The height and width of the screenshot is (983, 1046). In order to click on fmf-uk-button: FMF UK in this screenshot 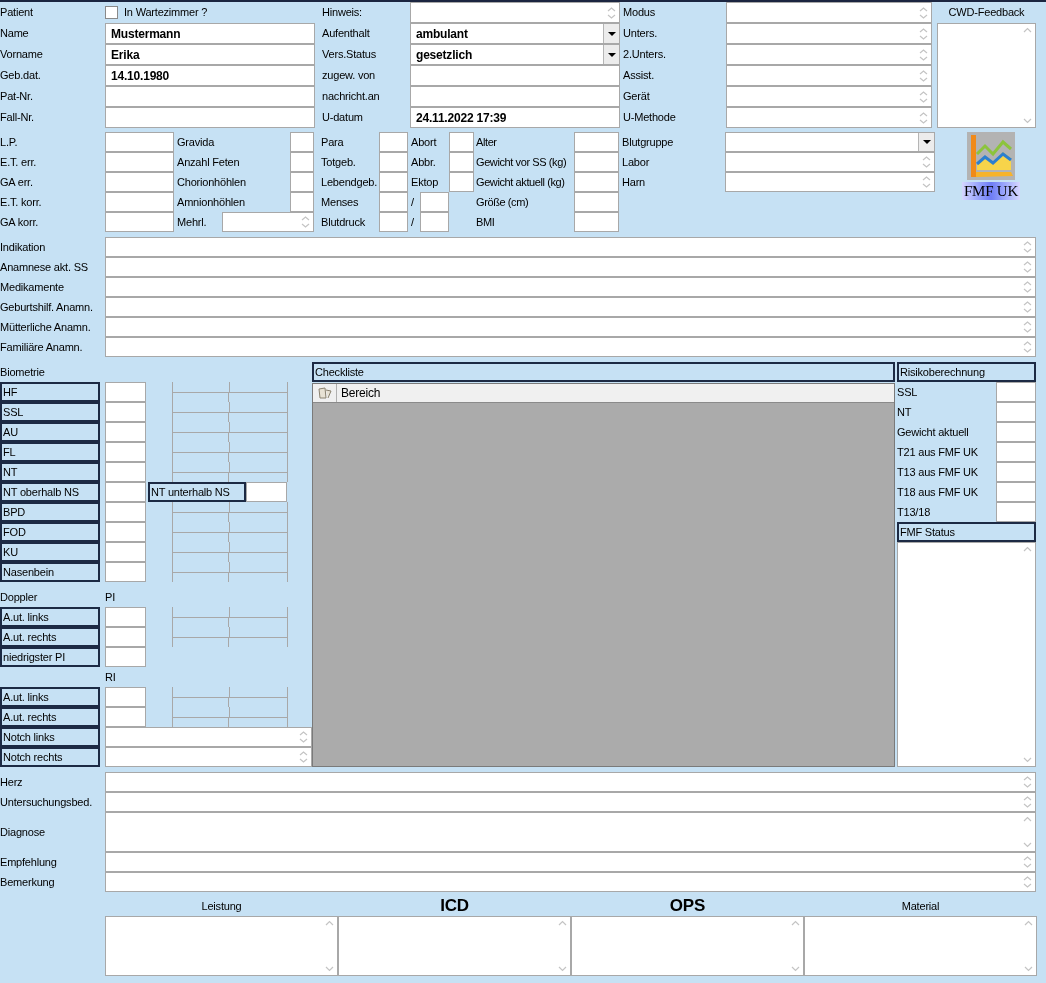, I will do `click(991, 166)`.